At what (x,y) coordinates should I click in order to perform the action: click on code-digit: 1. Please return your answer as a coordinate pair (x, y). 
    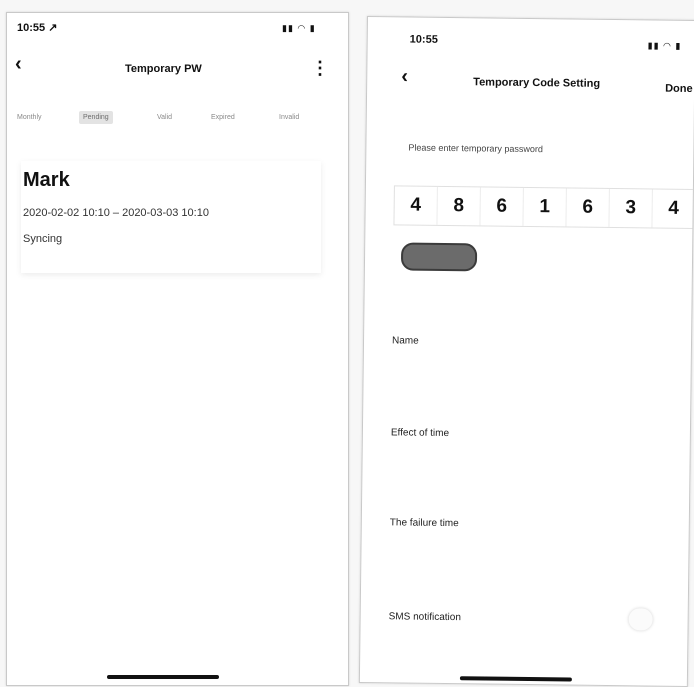
    Looking at the image, I should click on (545, 207).